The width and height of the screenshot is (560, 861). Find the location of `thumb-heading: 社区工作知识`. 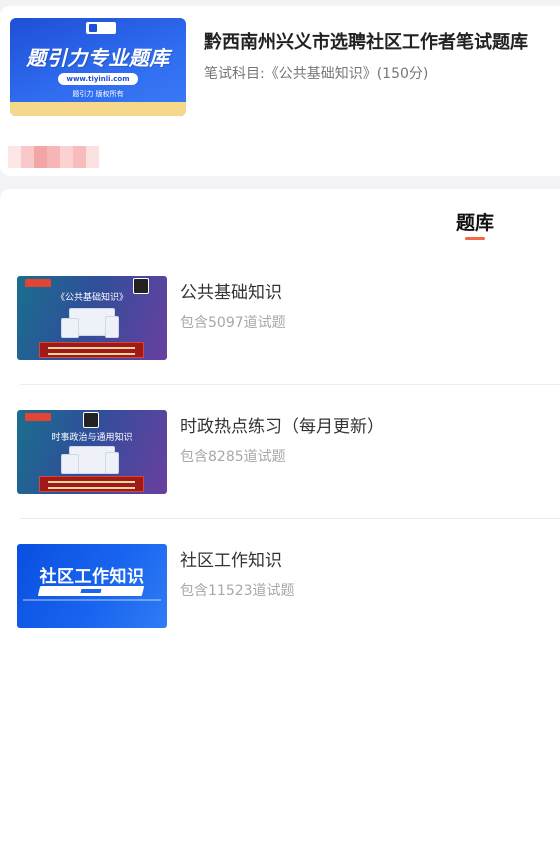

thumb-heading: 社区工作知识 is located at coordinates (92, 577).